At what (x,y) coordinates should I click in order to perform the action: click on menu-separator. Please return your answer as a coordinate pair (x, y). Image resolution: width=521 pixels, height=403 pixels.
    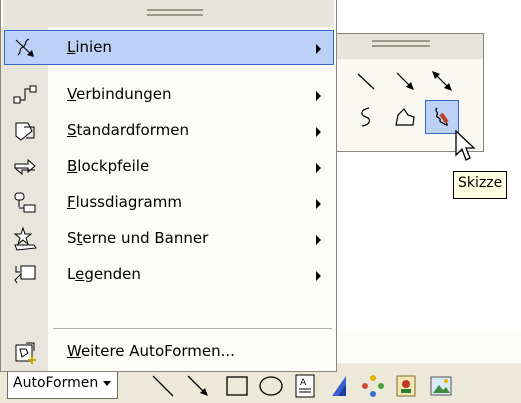
    Looking at the image, I should click on (192, 328).